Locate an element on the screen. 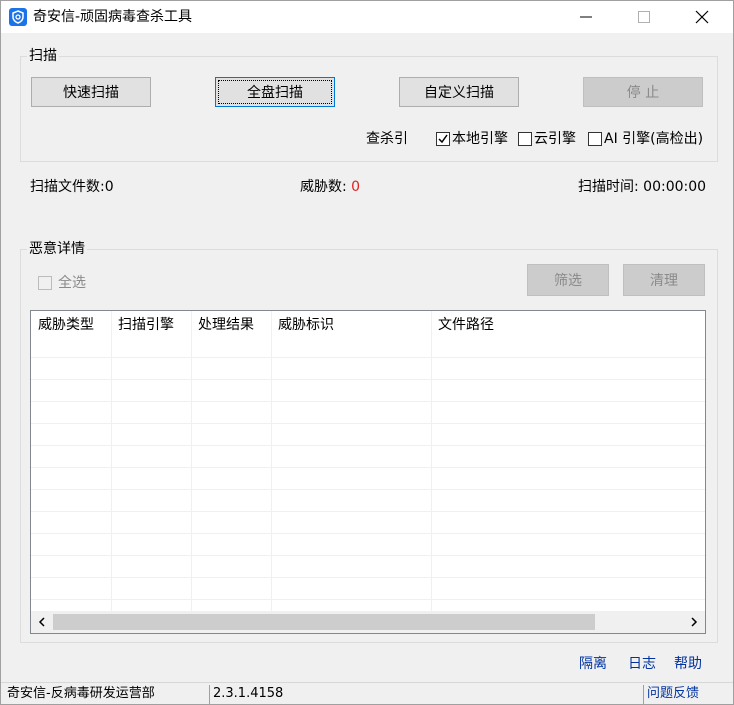 Image resolution: width=734 pixels, height=705 pixels. maximize-icon is located at coordinates (644, 17).